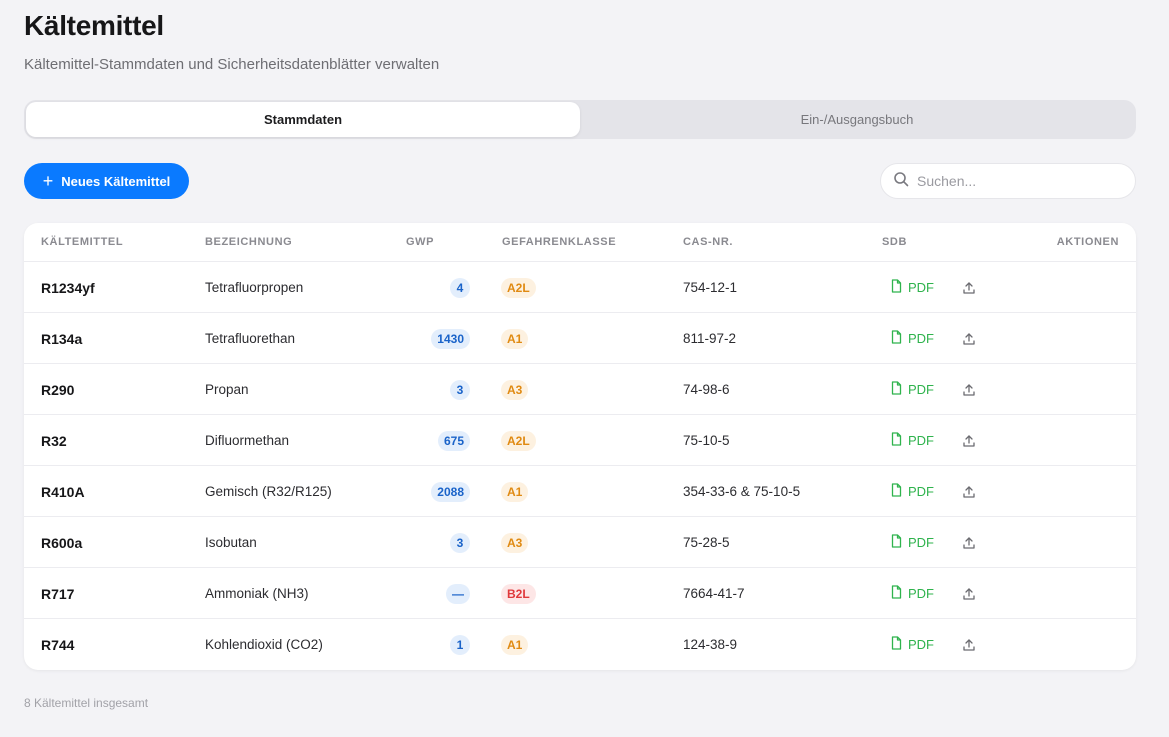  What do you see at coordinates (437, 644) in the screenshot?
I see `gwp-cell: 1` at bounding box center [437, 644].